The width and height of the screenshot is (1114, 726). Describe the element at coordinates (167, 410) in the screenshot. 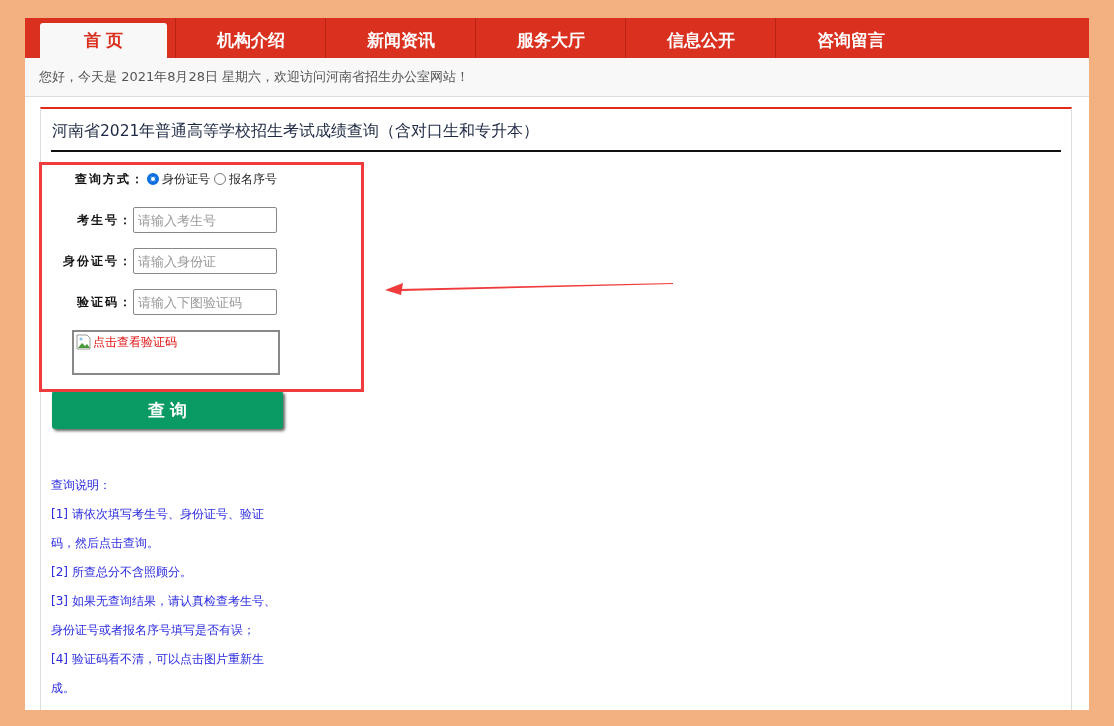

I see `query-button: 查 询` at that location.